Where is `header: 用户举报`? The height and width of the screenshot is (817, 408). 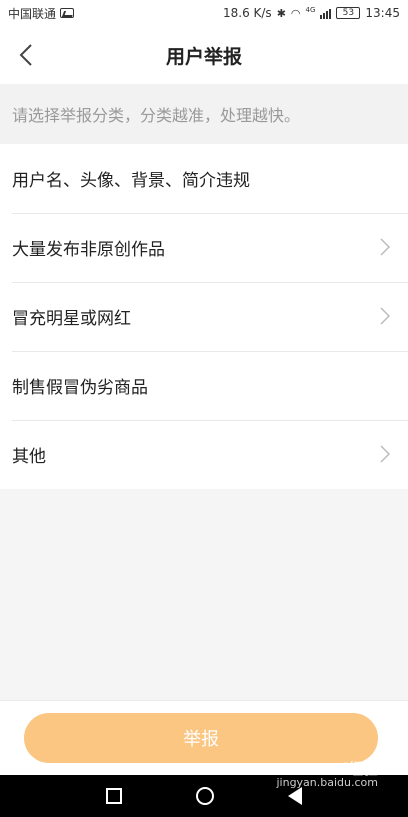
header: 用户举报 is located at coordinates (204, 55).